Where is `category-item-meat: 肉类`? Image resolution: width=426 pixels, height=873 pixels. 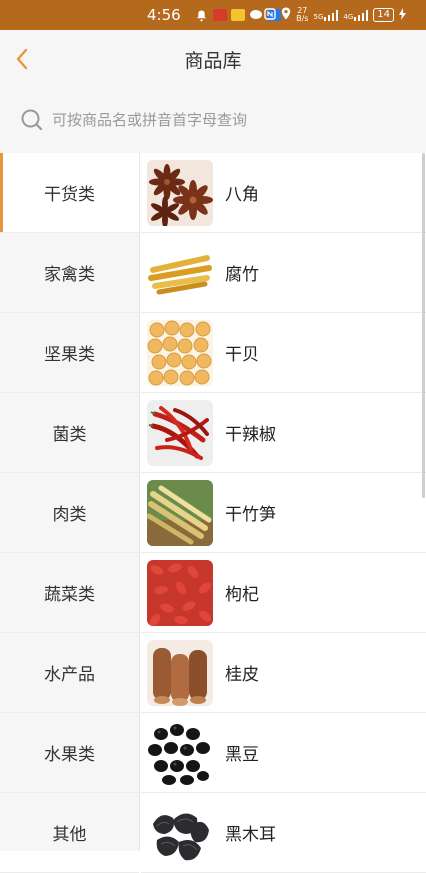
category-item-meat: 肉类 is located at coordinates (69, 513).